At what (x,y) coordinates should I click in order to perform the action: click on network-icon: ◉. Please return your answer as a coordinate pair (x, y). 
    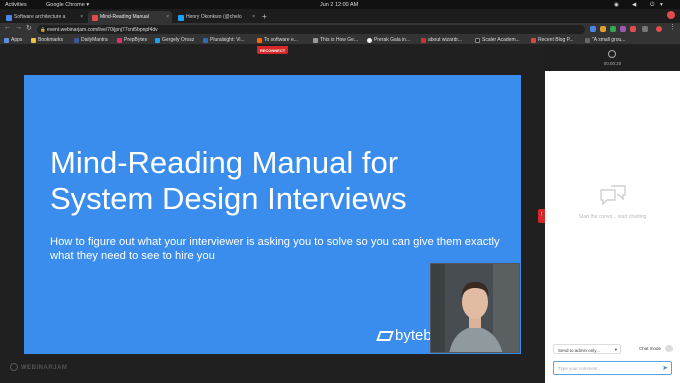
    Looking at the image, I should click on (616, 5).